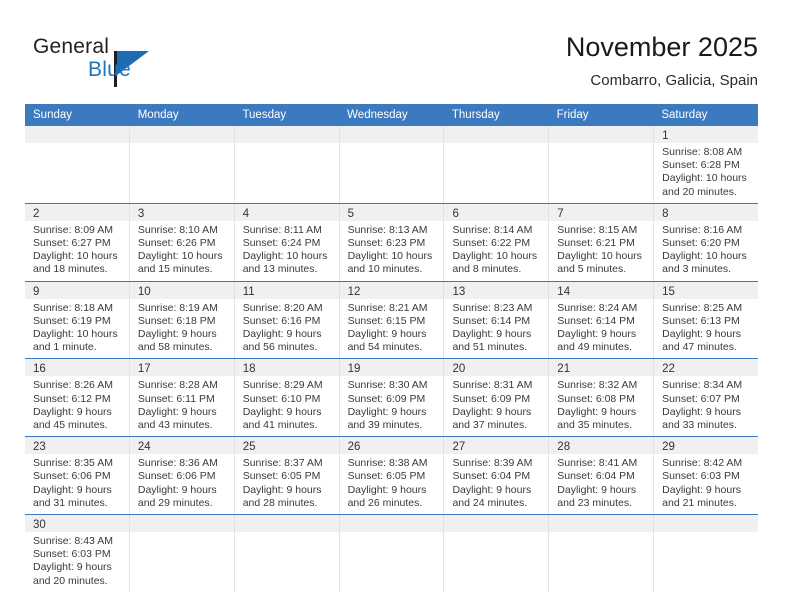  I want to click on daylight-text: Daylight: 10 hours and 3 minutes., so click(704, 263).